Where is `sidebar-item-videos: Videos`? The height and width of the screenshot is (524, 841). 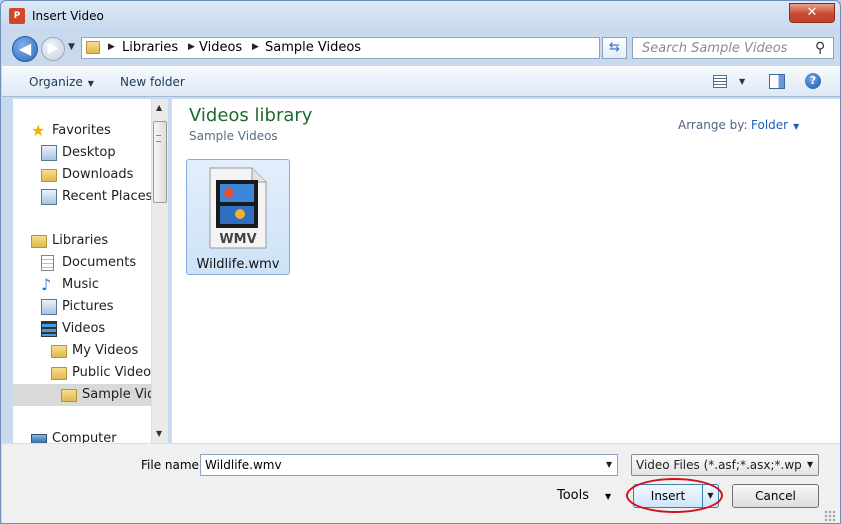 sidebar-item-videos: Videos is located at coordinates (102, 329).